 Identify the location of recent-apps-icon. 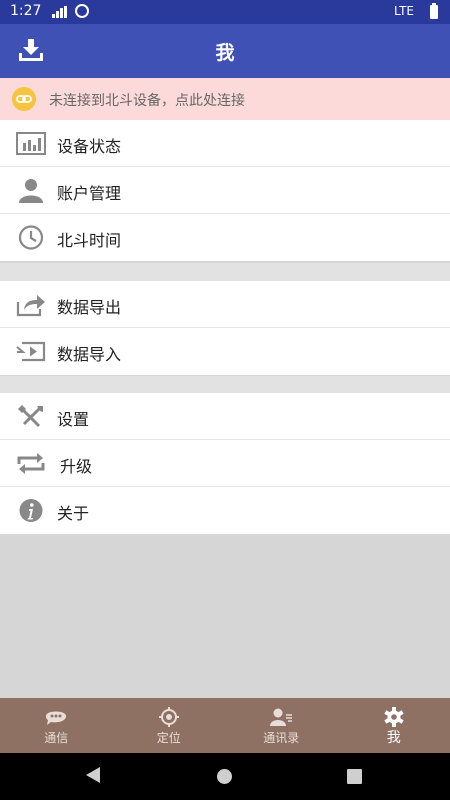
(354, 776).